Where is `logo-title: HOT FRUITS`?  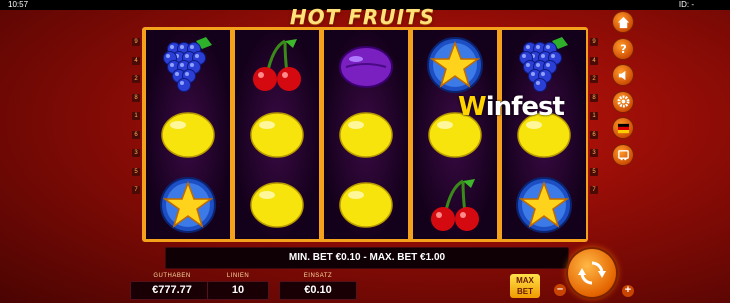 logo-title: HOT FRUITS is located at coordinates (362, 17).